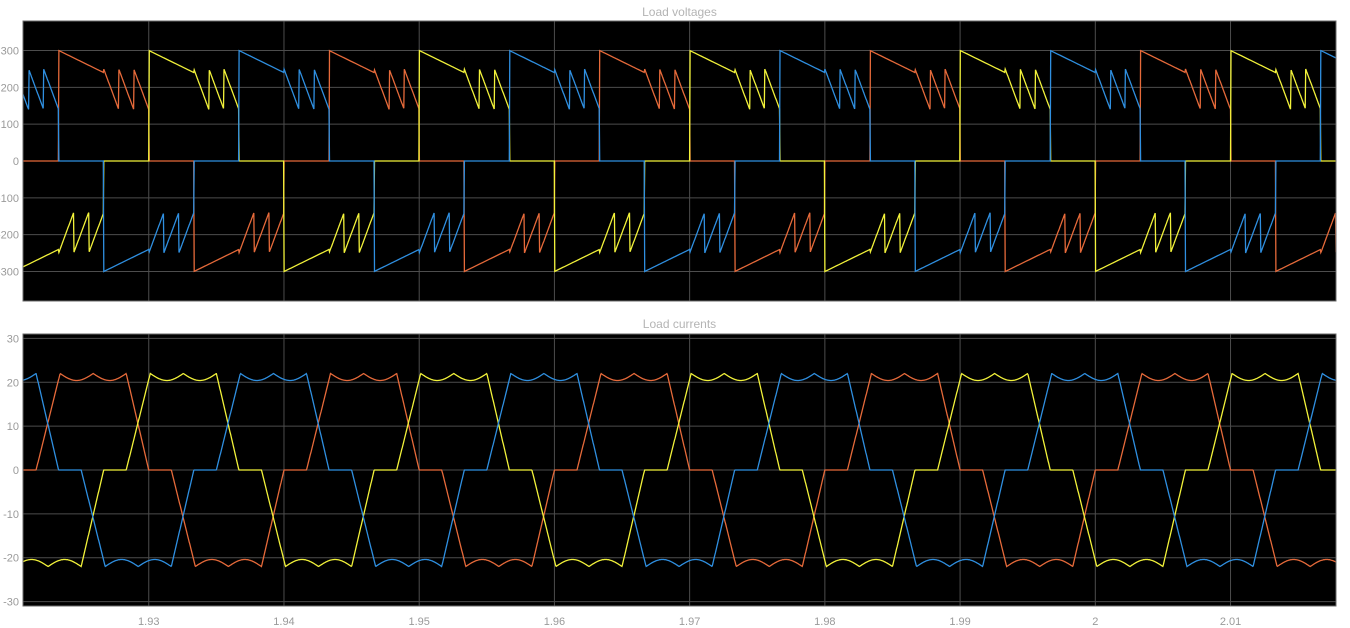 This screenshot has height=628, width=1350. I want to click on y-tick-label: -200, so click(9, 236).